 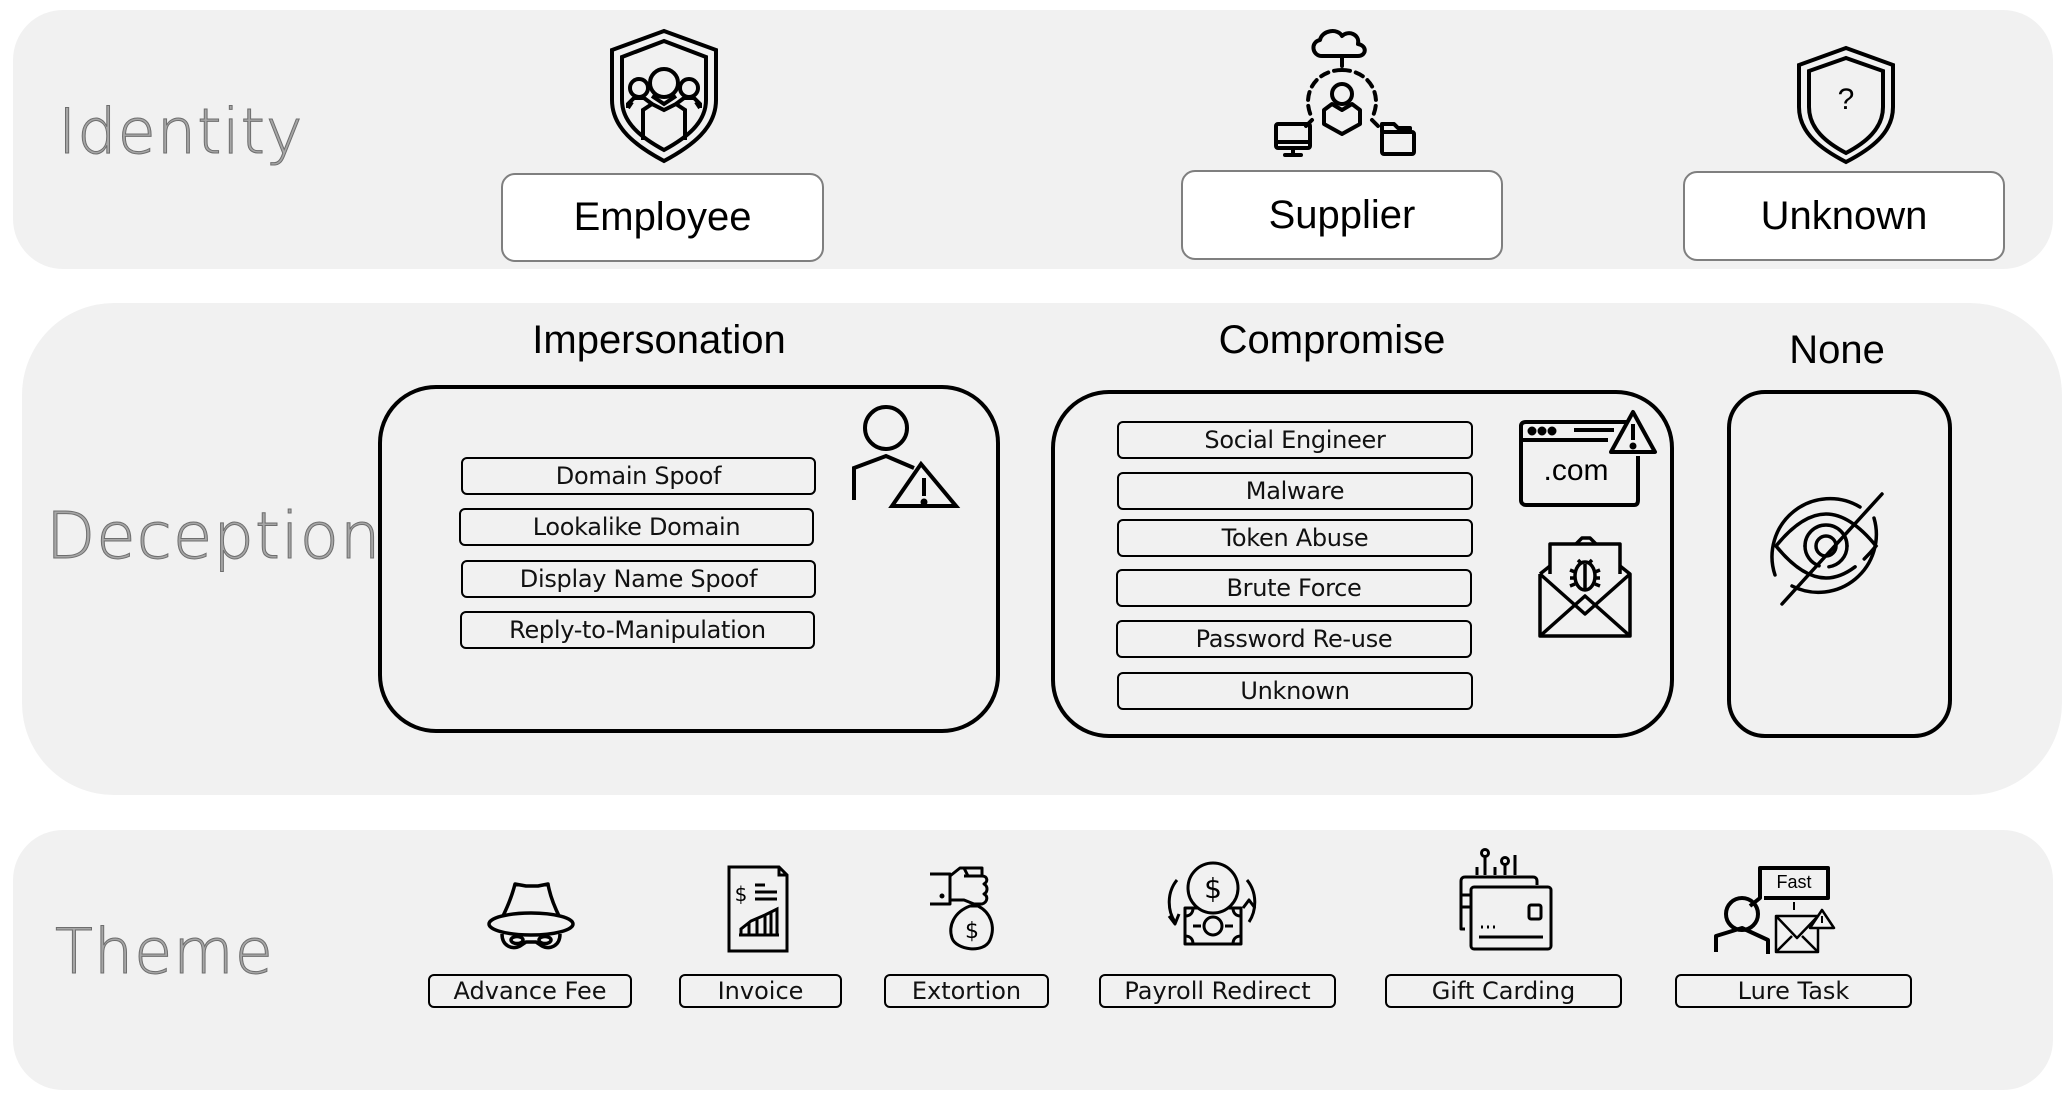 What do you see at coordinates (1793, 991) in the screenshot?
I see `theme-lure-task: Lure Task` at bounding box center [1793, 991].